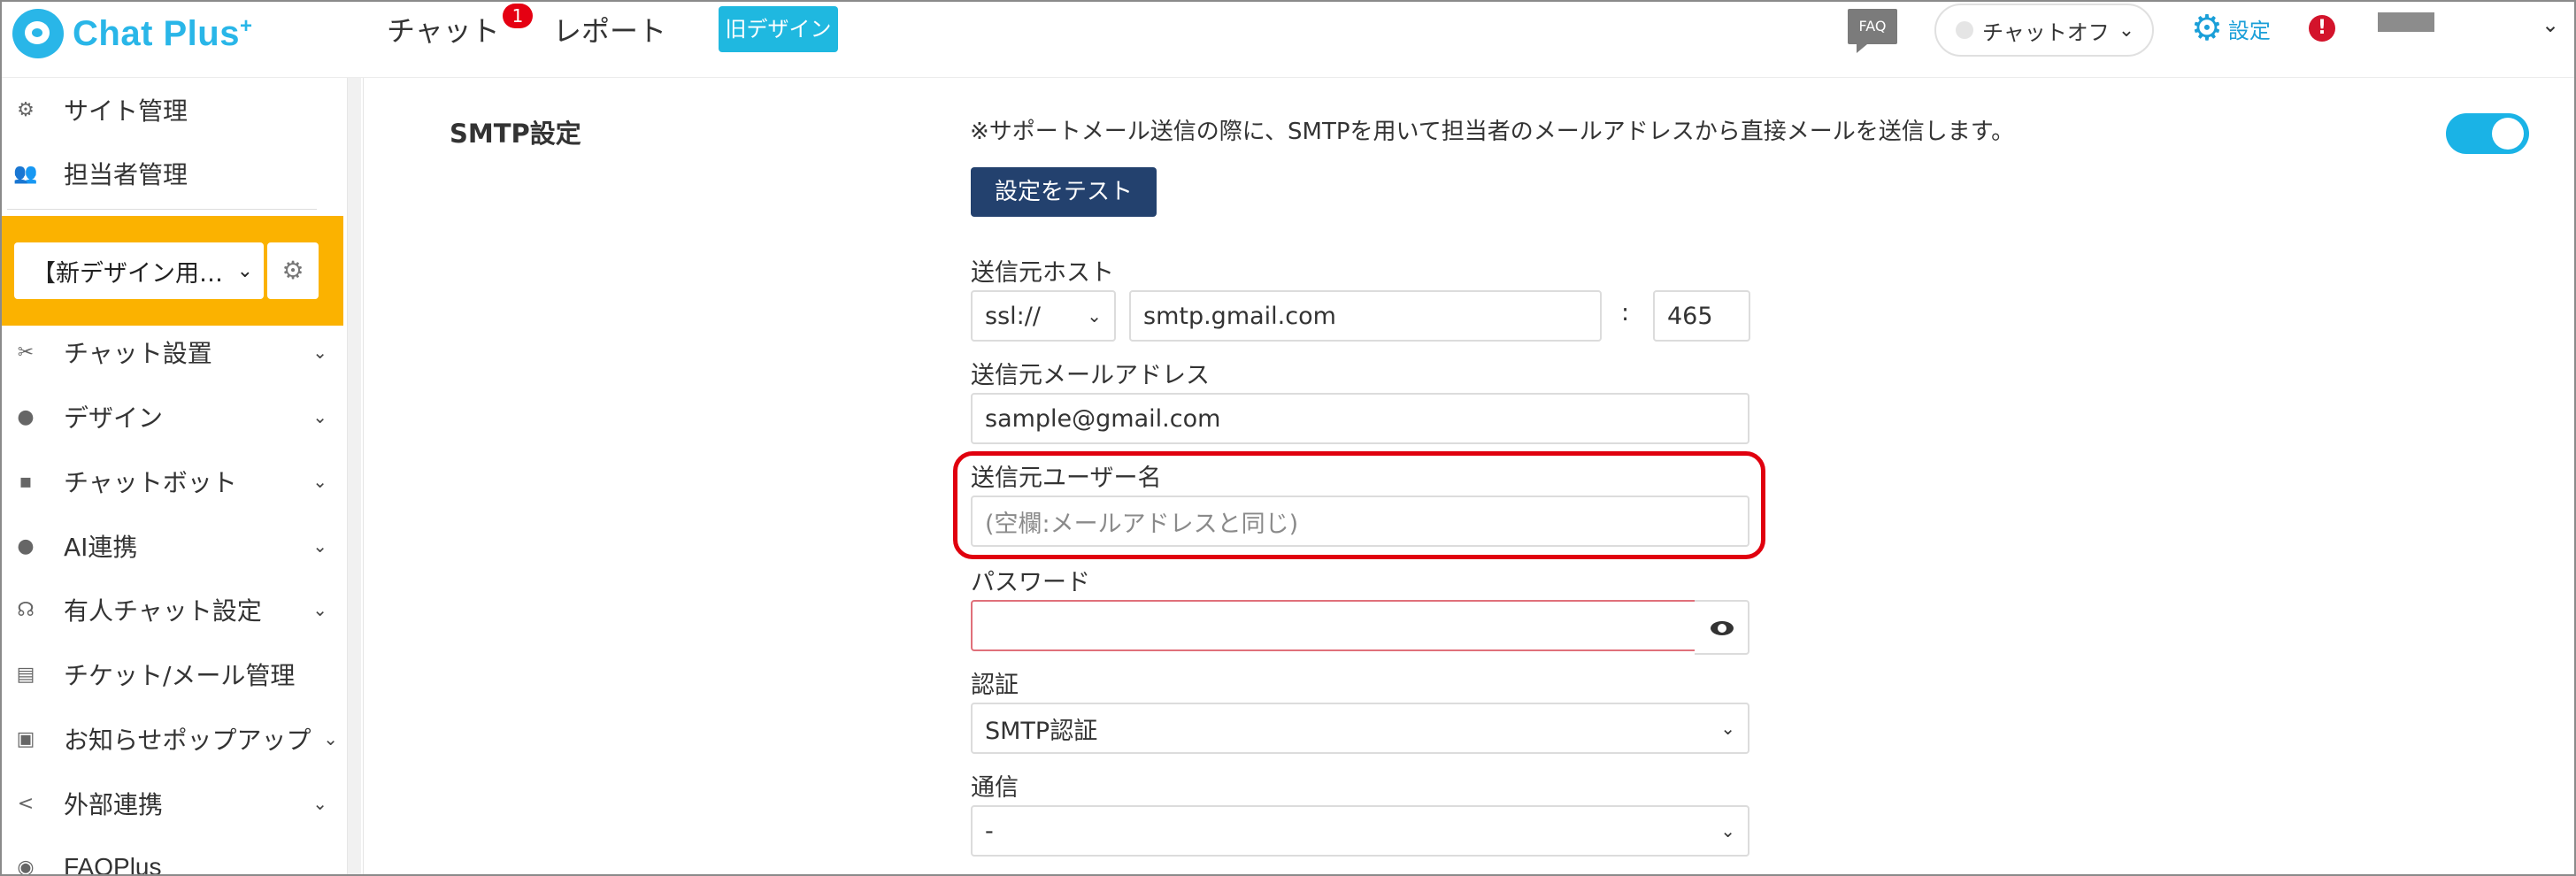 The height and width of the screenshot is (876, 2576). I want to click on sidebar-item-notice-popup: ▣ お知らせポップアップ ⌄, so click(172, 739).